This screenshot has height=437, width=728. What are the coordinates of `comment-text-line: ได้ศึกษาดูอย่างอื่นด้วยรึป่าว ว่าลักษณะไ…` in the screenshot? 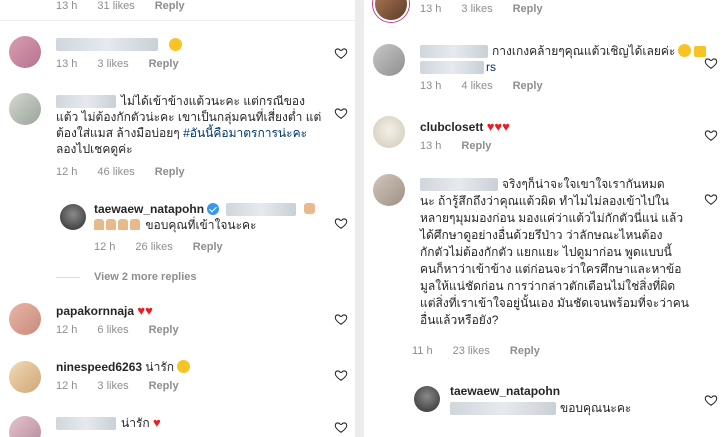 It's located at (541, 235).